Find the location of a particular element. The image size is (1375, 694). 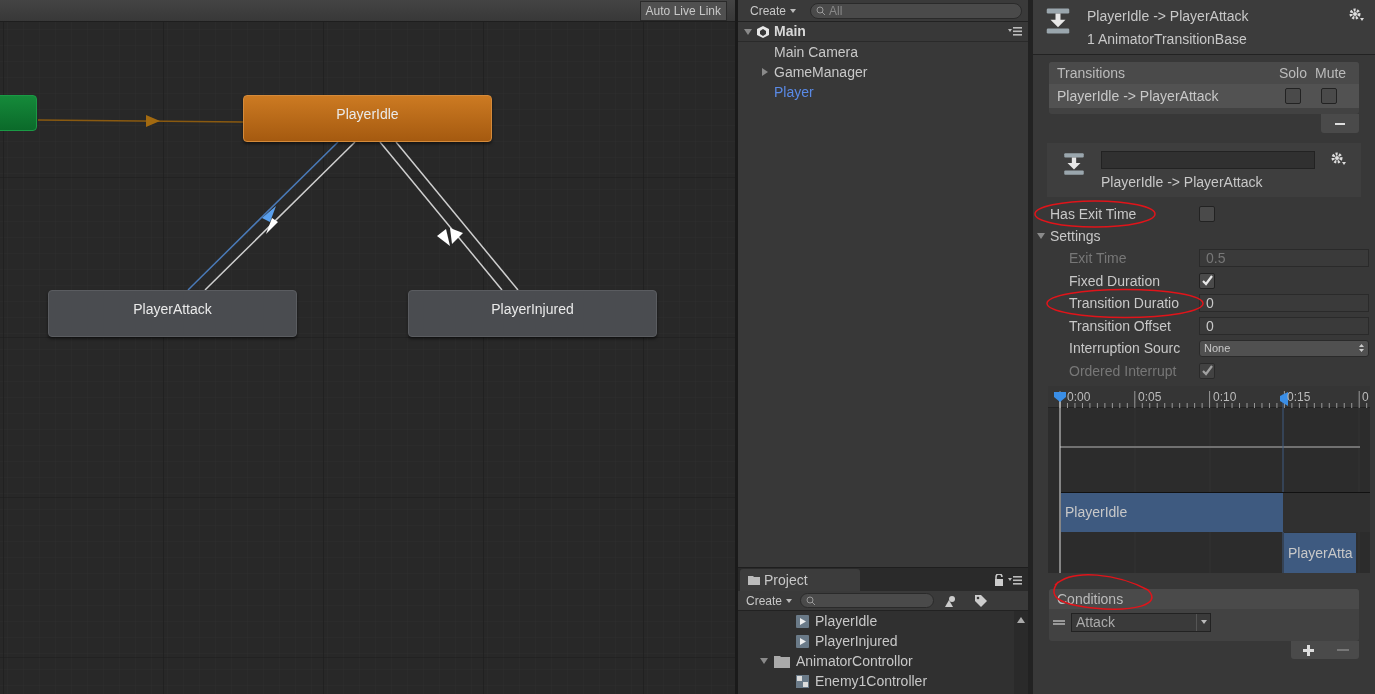

inspector-subtitle: 1 AnimatorTransitionBase is located at coordinates (1167, 39).